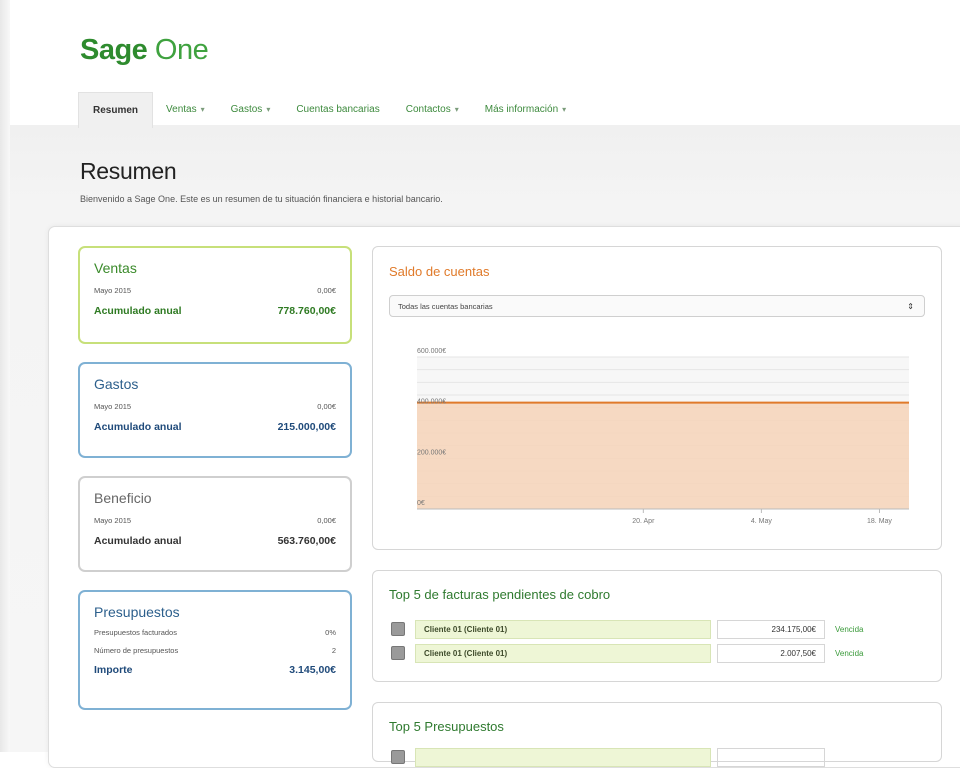  Describe the element at coordinates (306, 541) in the screenshot. I see `total-value: 563.760,00€` at that location.